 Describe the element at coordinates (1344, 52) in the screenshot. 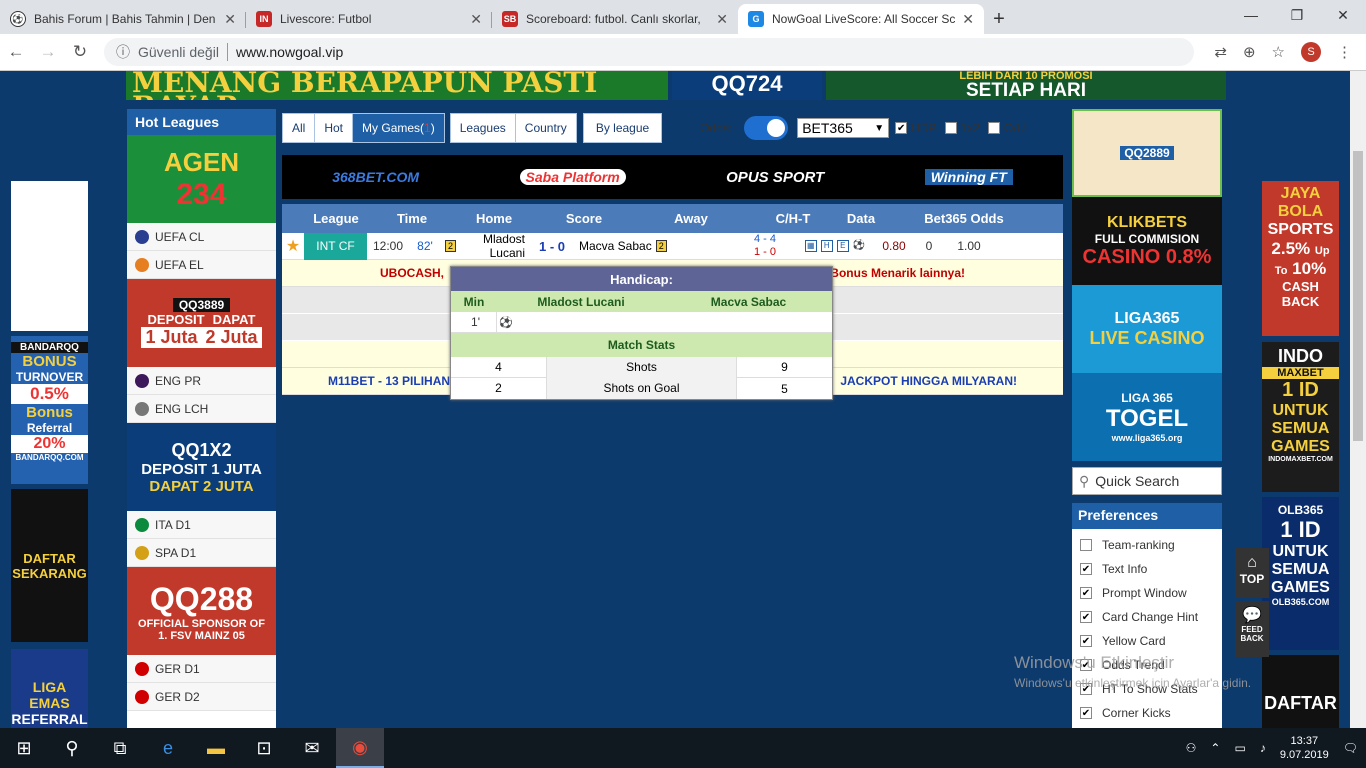

I see `menu-icon: ⋮` at that location.